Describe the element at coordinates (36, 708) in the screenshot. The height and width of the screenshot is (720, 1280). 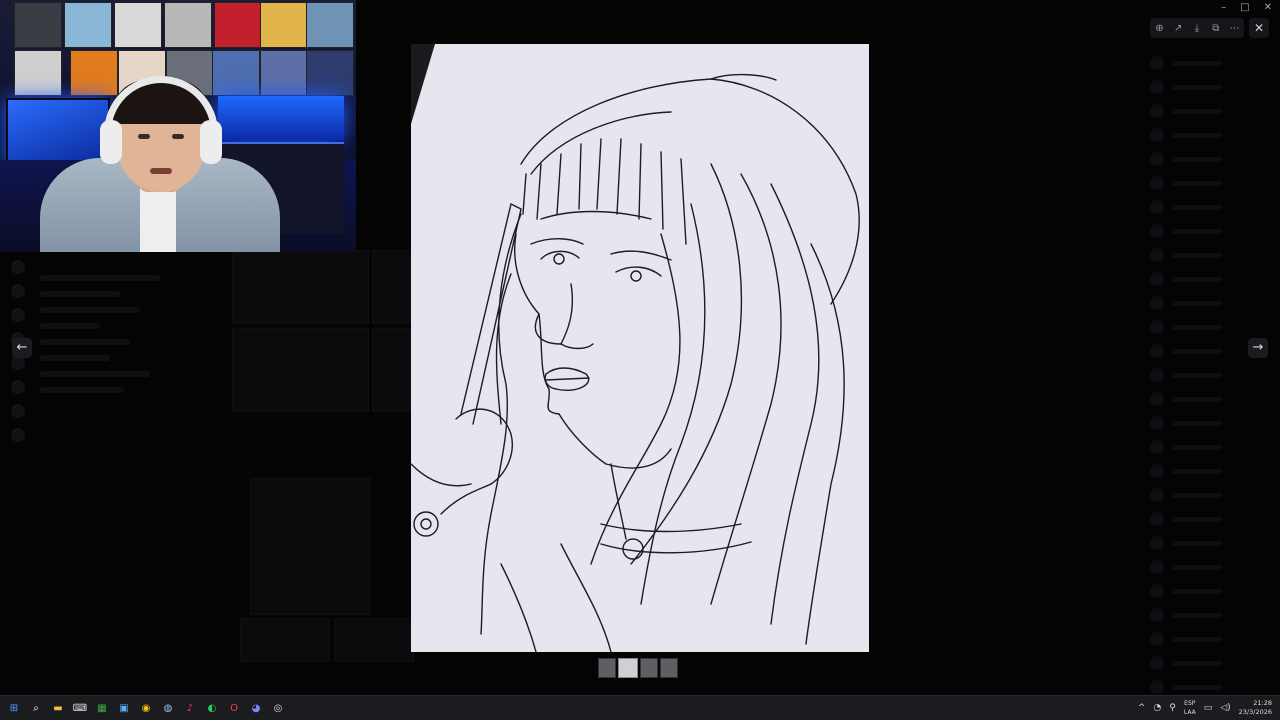
I see `search-icon: ⌕` at that location.